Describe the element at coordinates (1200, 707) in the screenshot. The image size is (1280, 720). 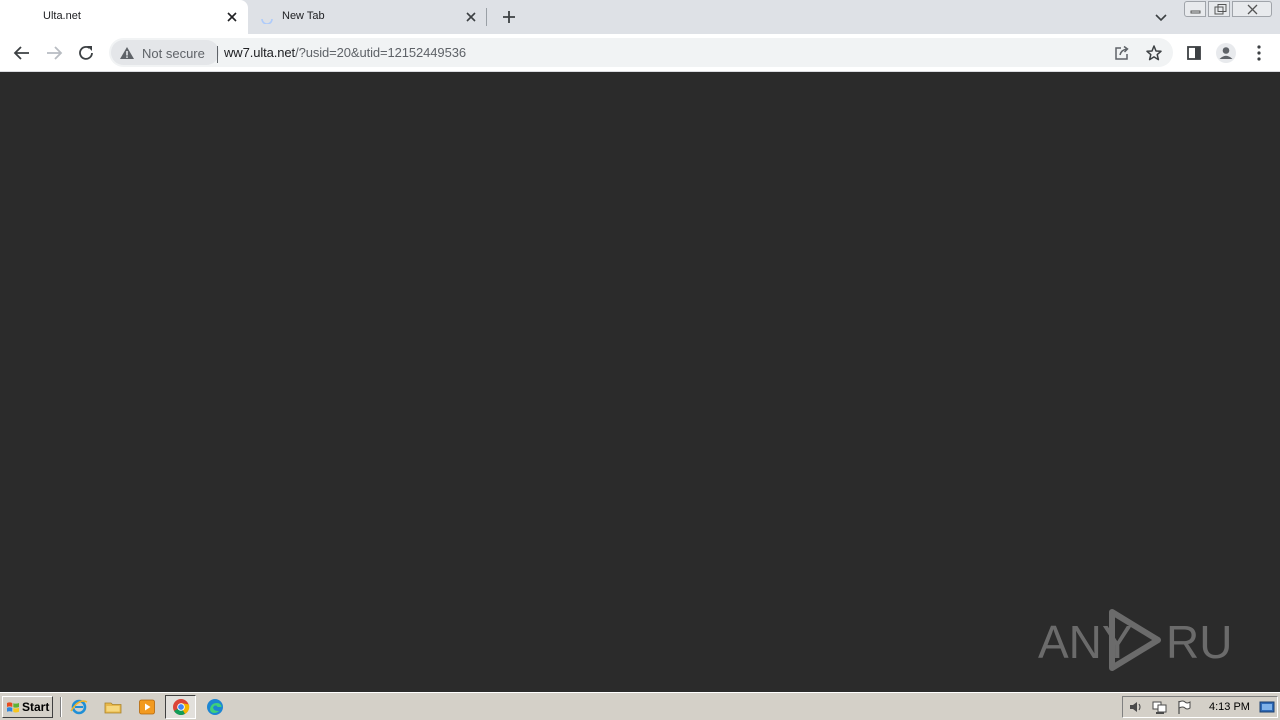
I see `system-tray: 4:13 PM` at that location.